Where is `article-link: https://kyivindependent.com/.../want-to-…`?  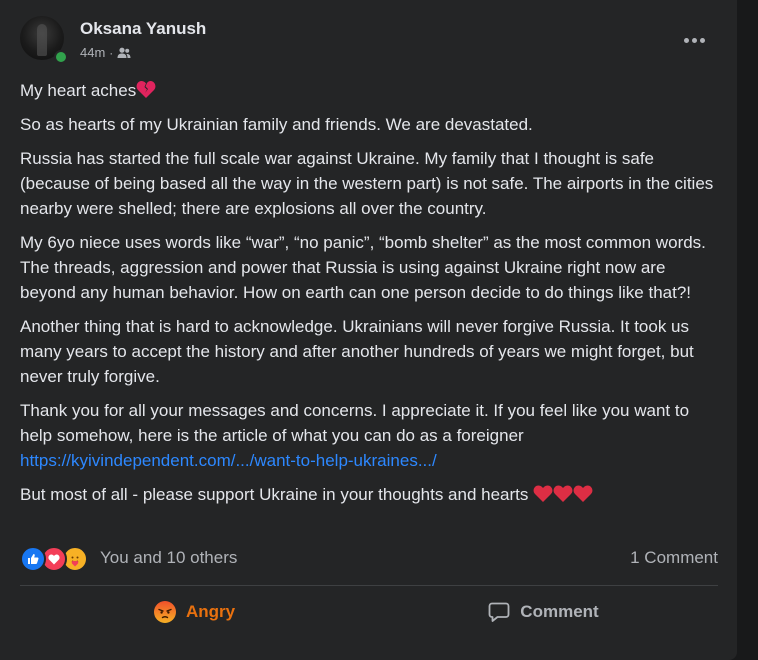 article-link: https://kyivindependent.com/.../want-to-… is located at coordinates (228, 460).